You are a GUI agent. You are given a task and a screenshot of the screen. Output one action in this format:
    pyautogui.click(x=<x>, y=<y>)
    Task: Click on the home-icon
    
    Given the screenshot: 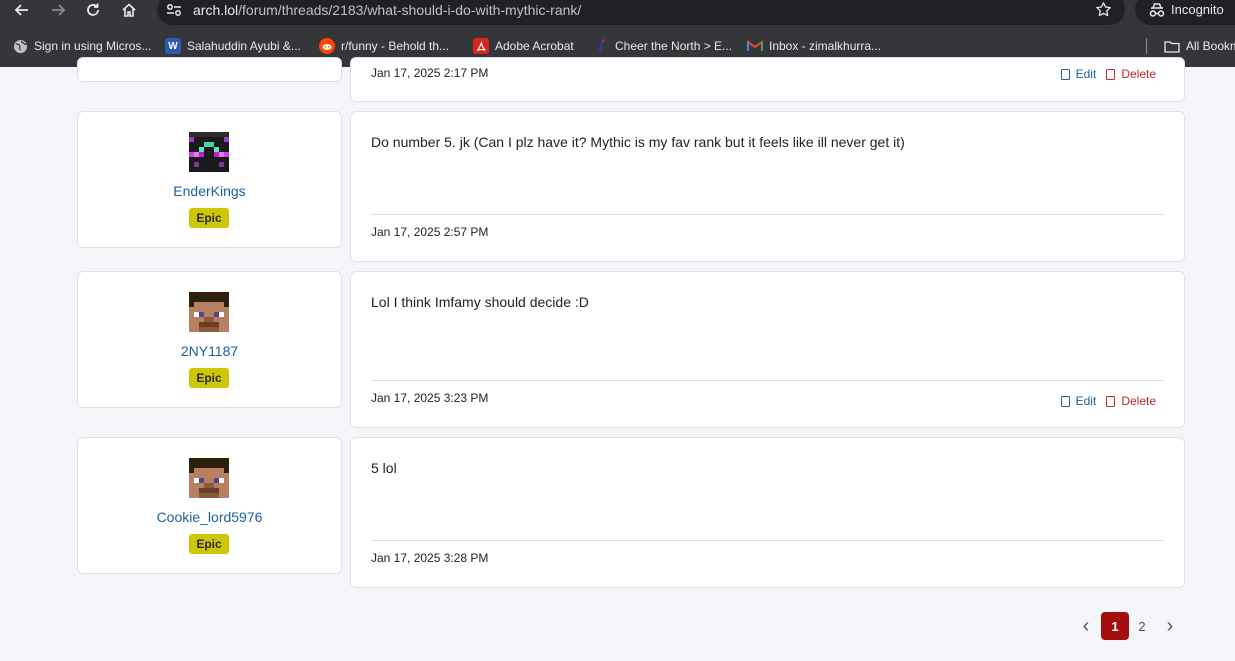 What is the action you would take?
    pyautogui.click(x=129, y=10)
    